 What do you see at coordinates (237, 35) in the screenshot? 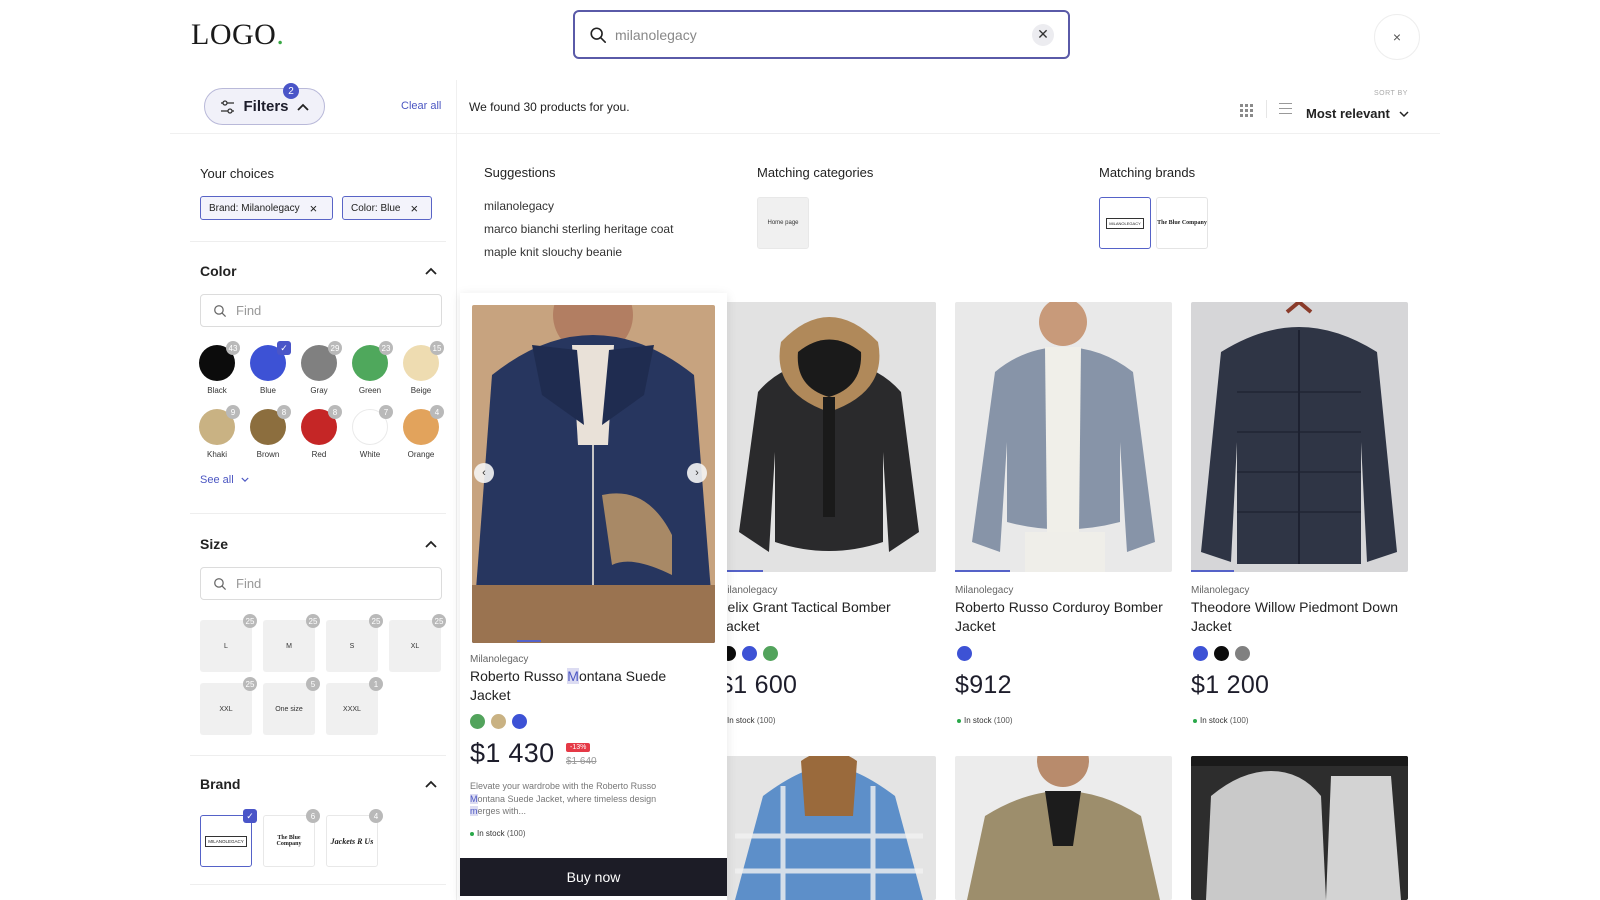
I see `logo: LOGO.` at bounding box center [237, 35].